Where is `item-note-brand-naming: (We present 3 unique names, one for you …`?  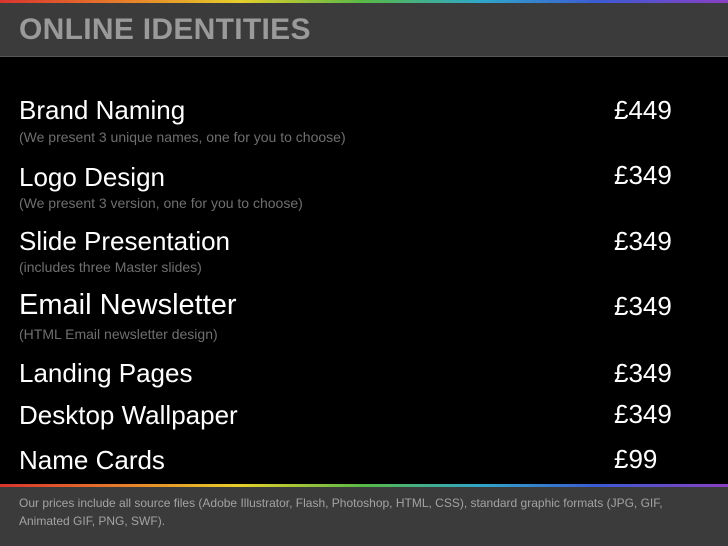
item-note-brand-naming: (We present 3 unique names, one for you … is located at coordinates (182, 137).